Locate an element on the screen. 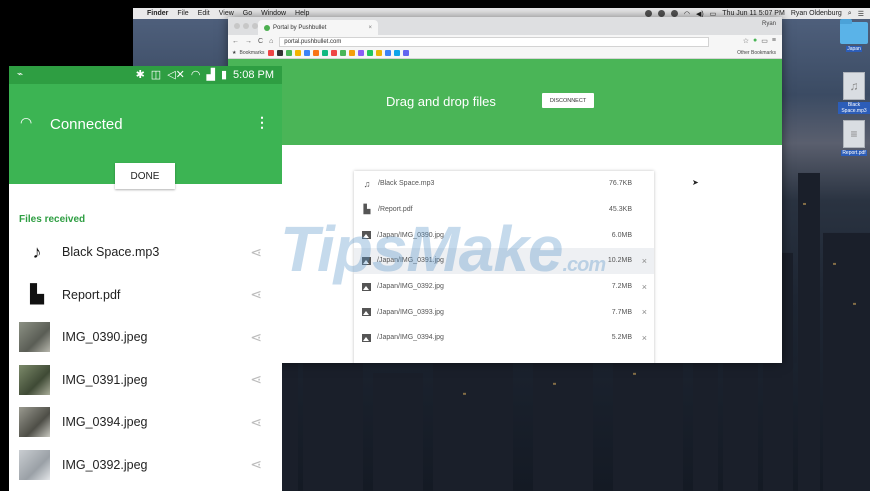 This screenshot has width=870, height=491. music-note-icon: ♫ is located at coordinates (367, 183).